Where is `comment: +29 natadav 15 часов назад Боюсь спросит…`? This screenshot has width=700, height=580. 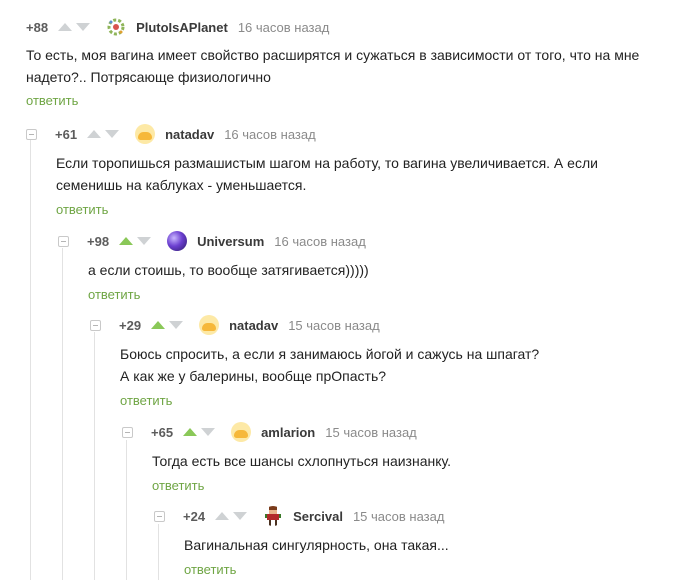 comment: +29 natadav 15 часов назад Боюсь спросит… is located at coordinates (390, 362).